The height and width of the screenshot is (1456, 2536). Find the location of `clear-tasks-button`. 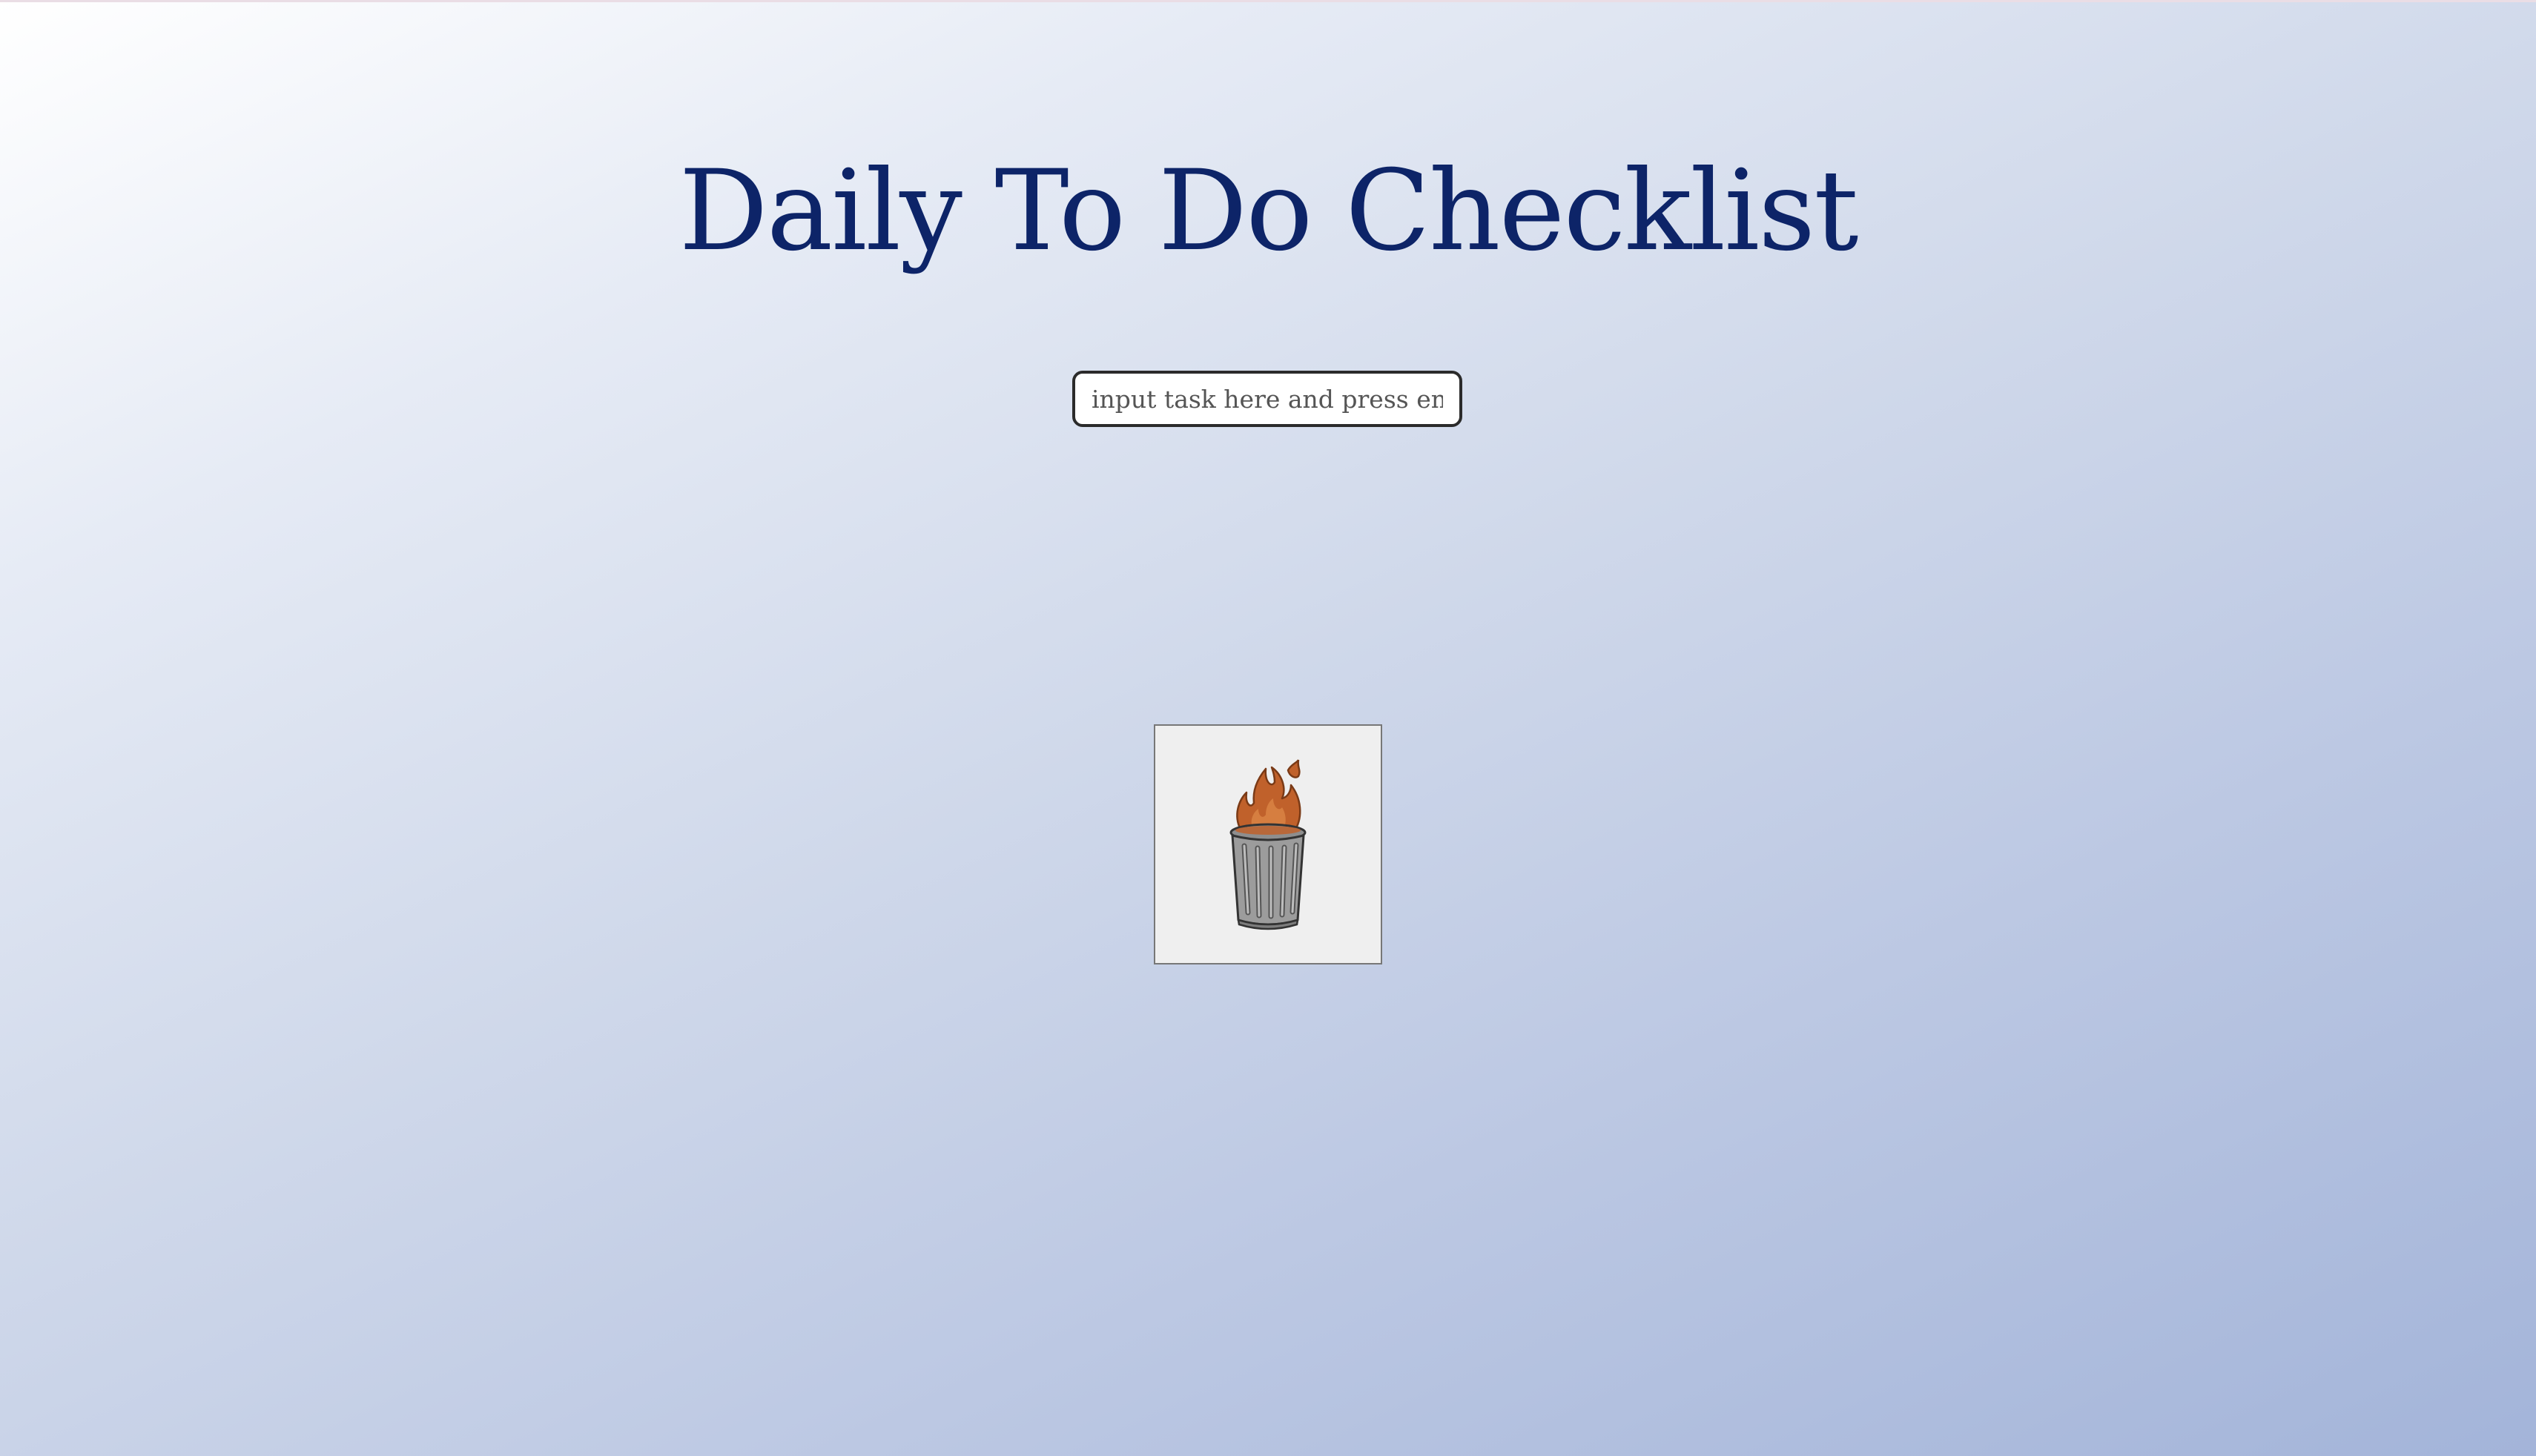

clear-tasks-button is located at coordinates (1268, 844).